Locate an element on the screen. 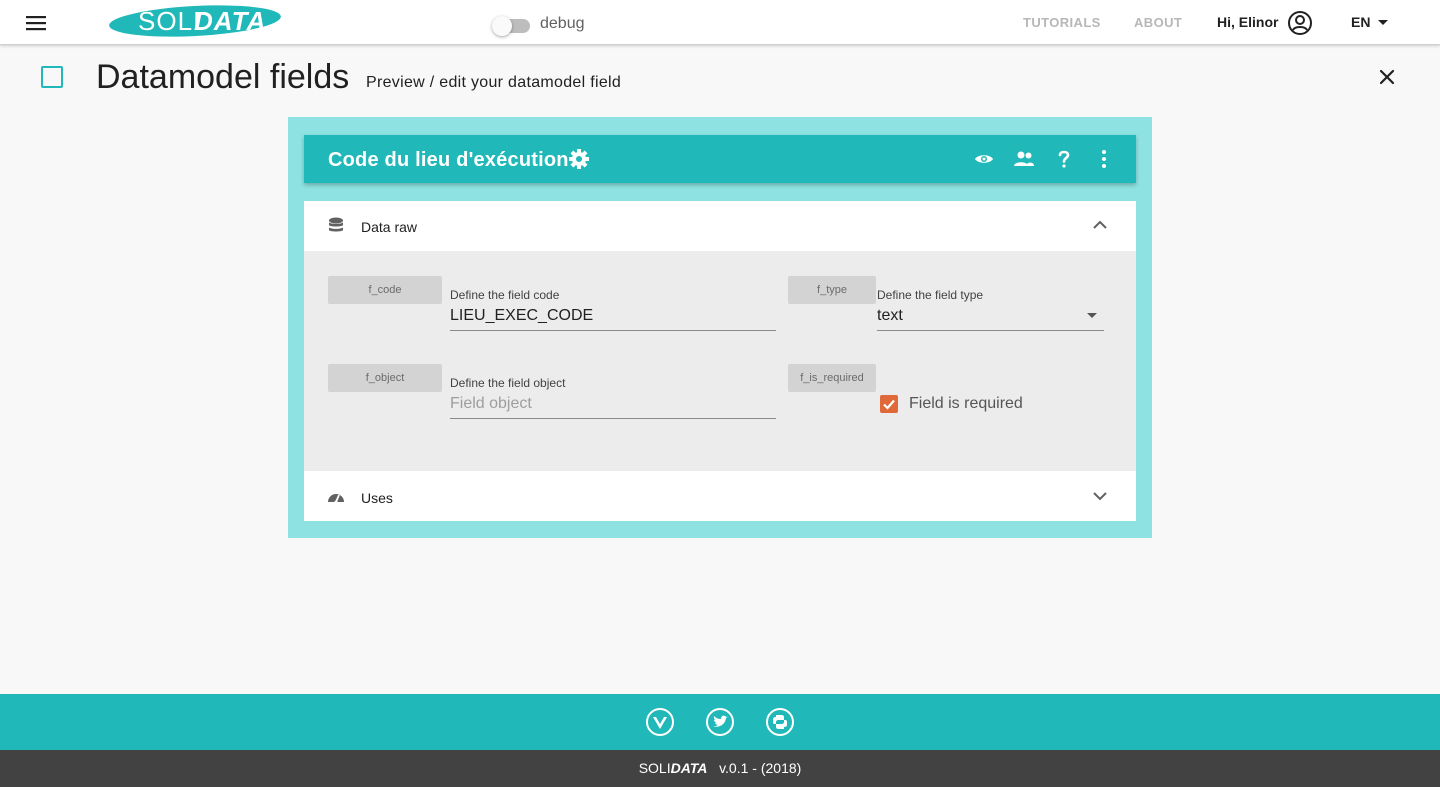 The image size is (1440, 787). group-icon is located at coordinates (1024, 159).